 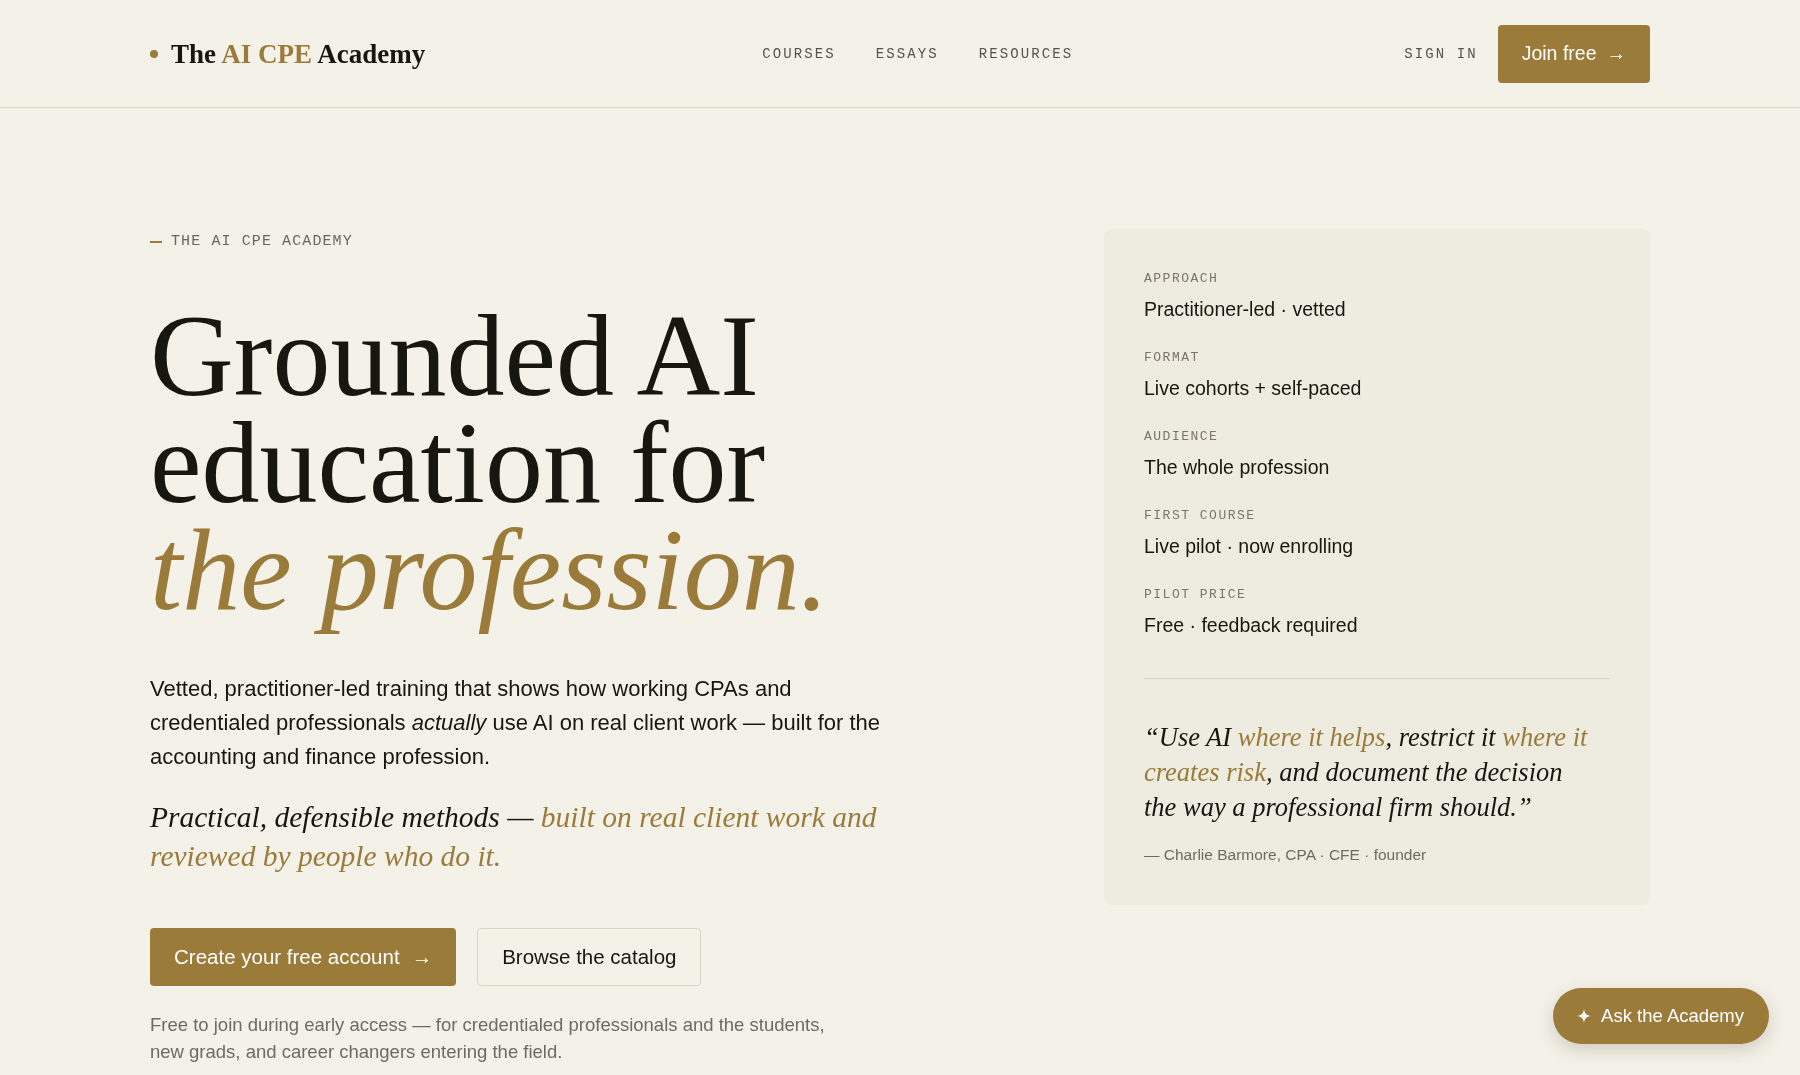 I want to click on join-free-button: Join free →, so click(x=1573, y=53).